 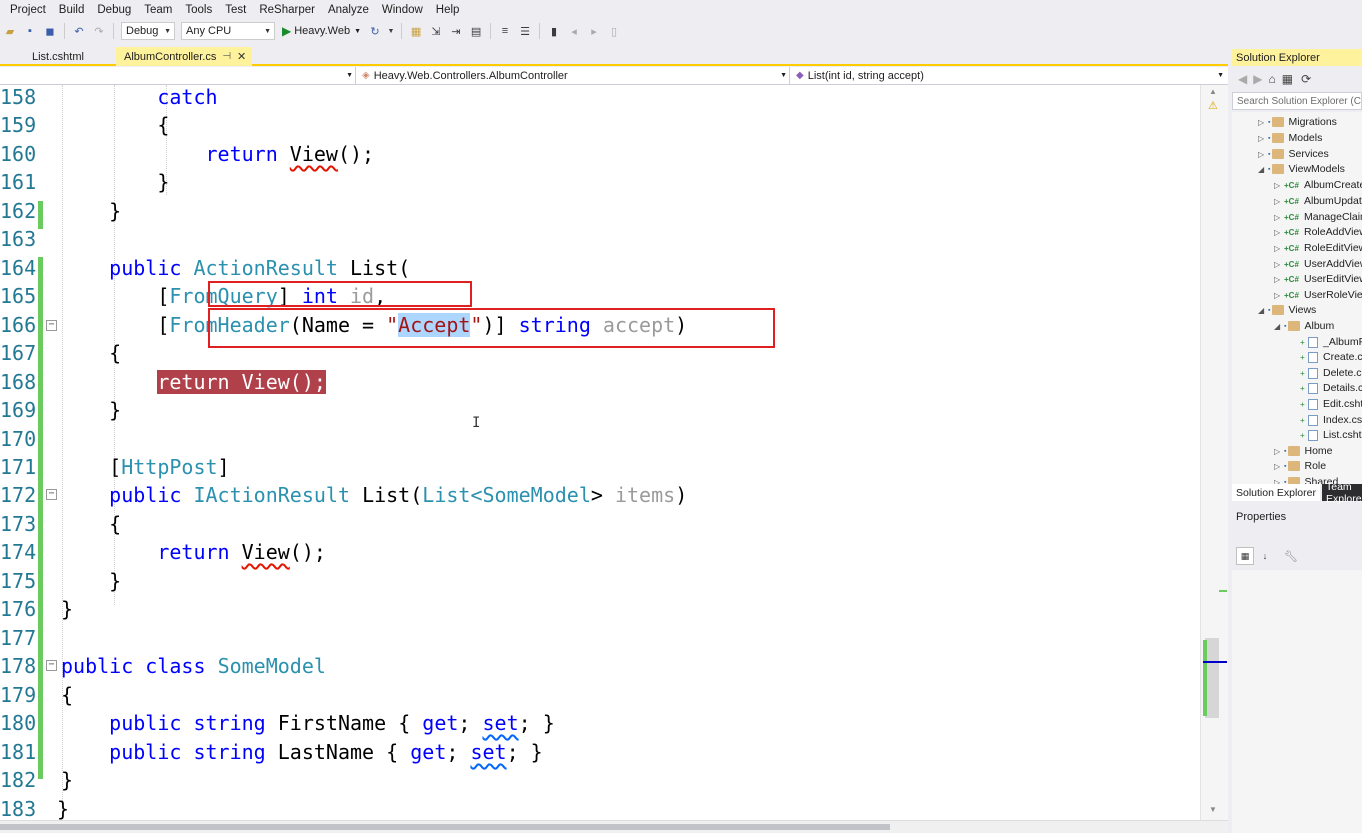 What do you see at coordinates (1318, 185) in the screenshot?
I see `tree-item-cs-file: ▷+C#AlbumCreateViewModel.cs` at bounding box center [1318, 185].